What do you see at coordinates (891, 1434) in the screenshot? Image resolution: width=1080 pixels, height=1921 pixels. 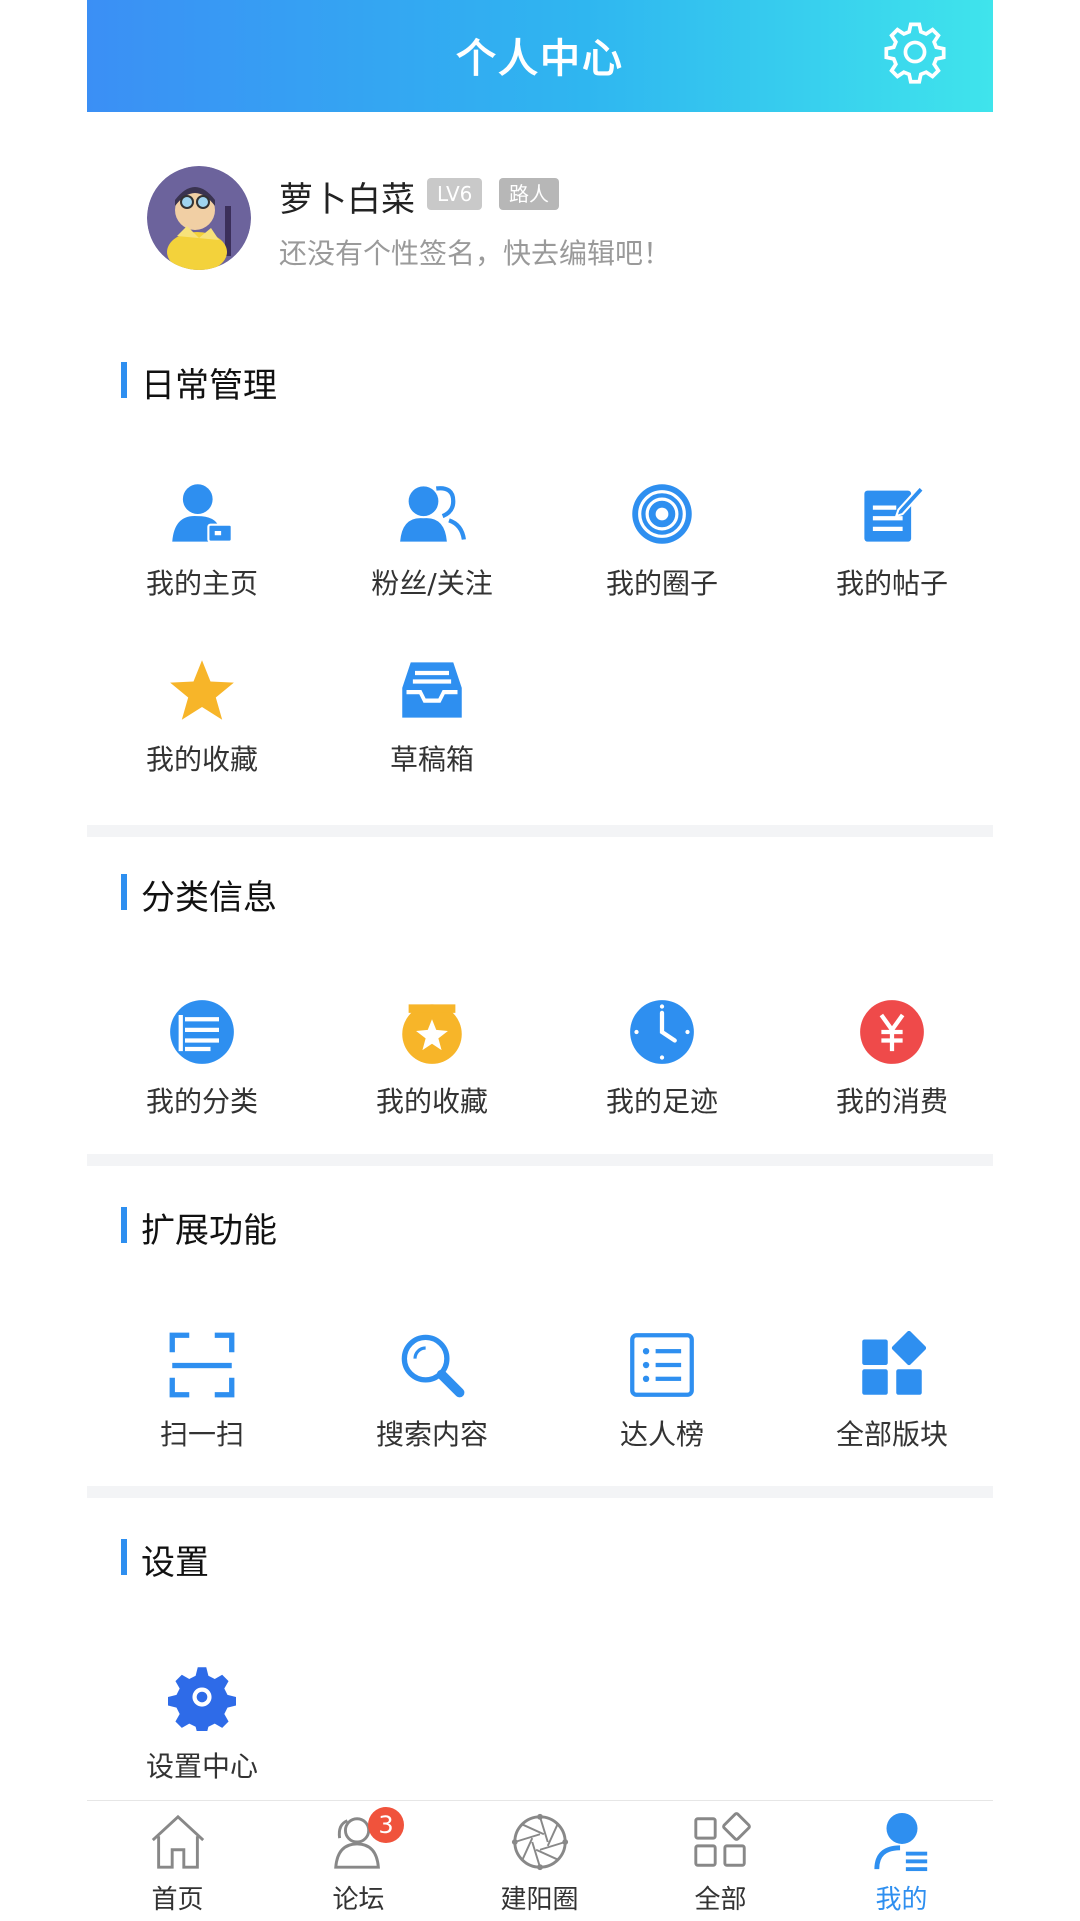 I see `item-label: 全部版块` at bounding box center [891, 1434].